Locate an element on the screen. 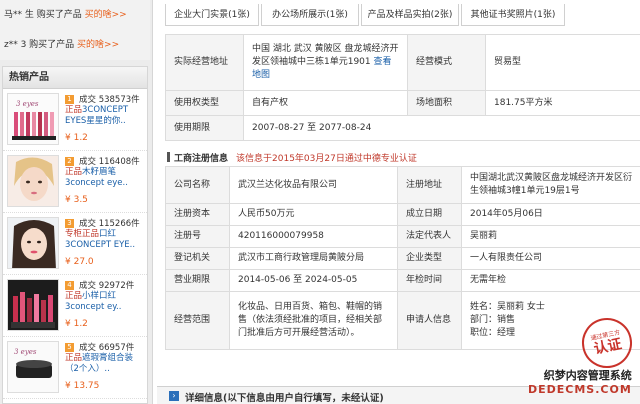  purchase-text: z** 3 购买了产品 is located at coordinates (41, 45).